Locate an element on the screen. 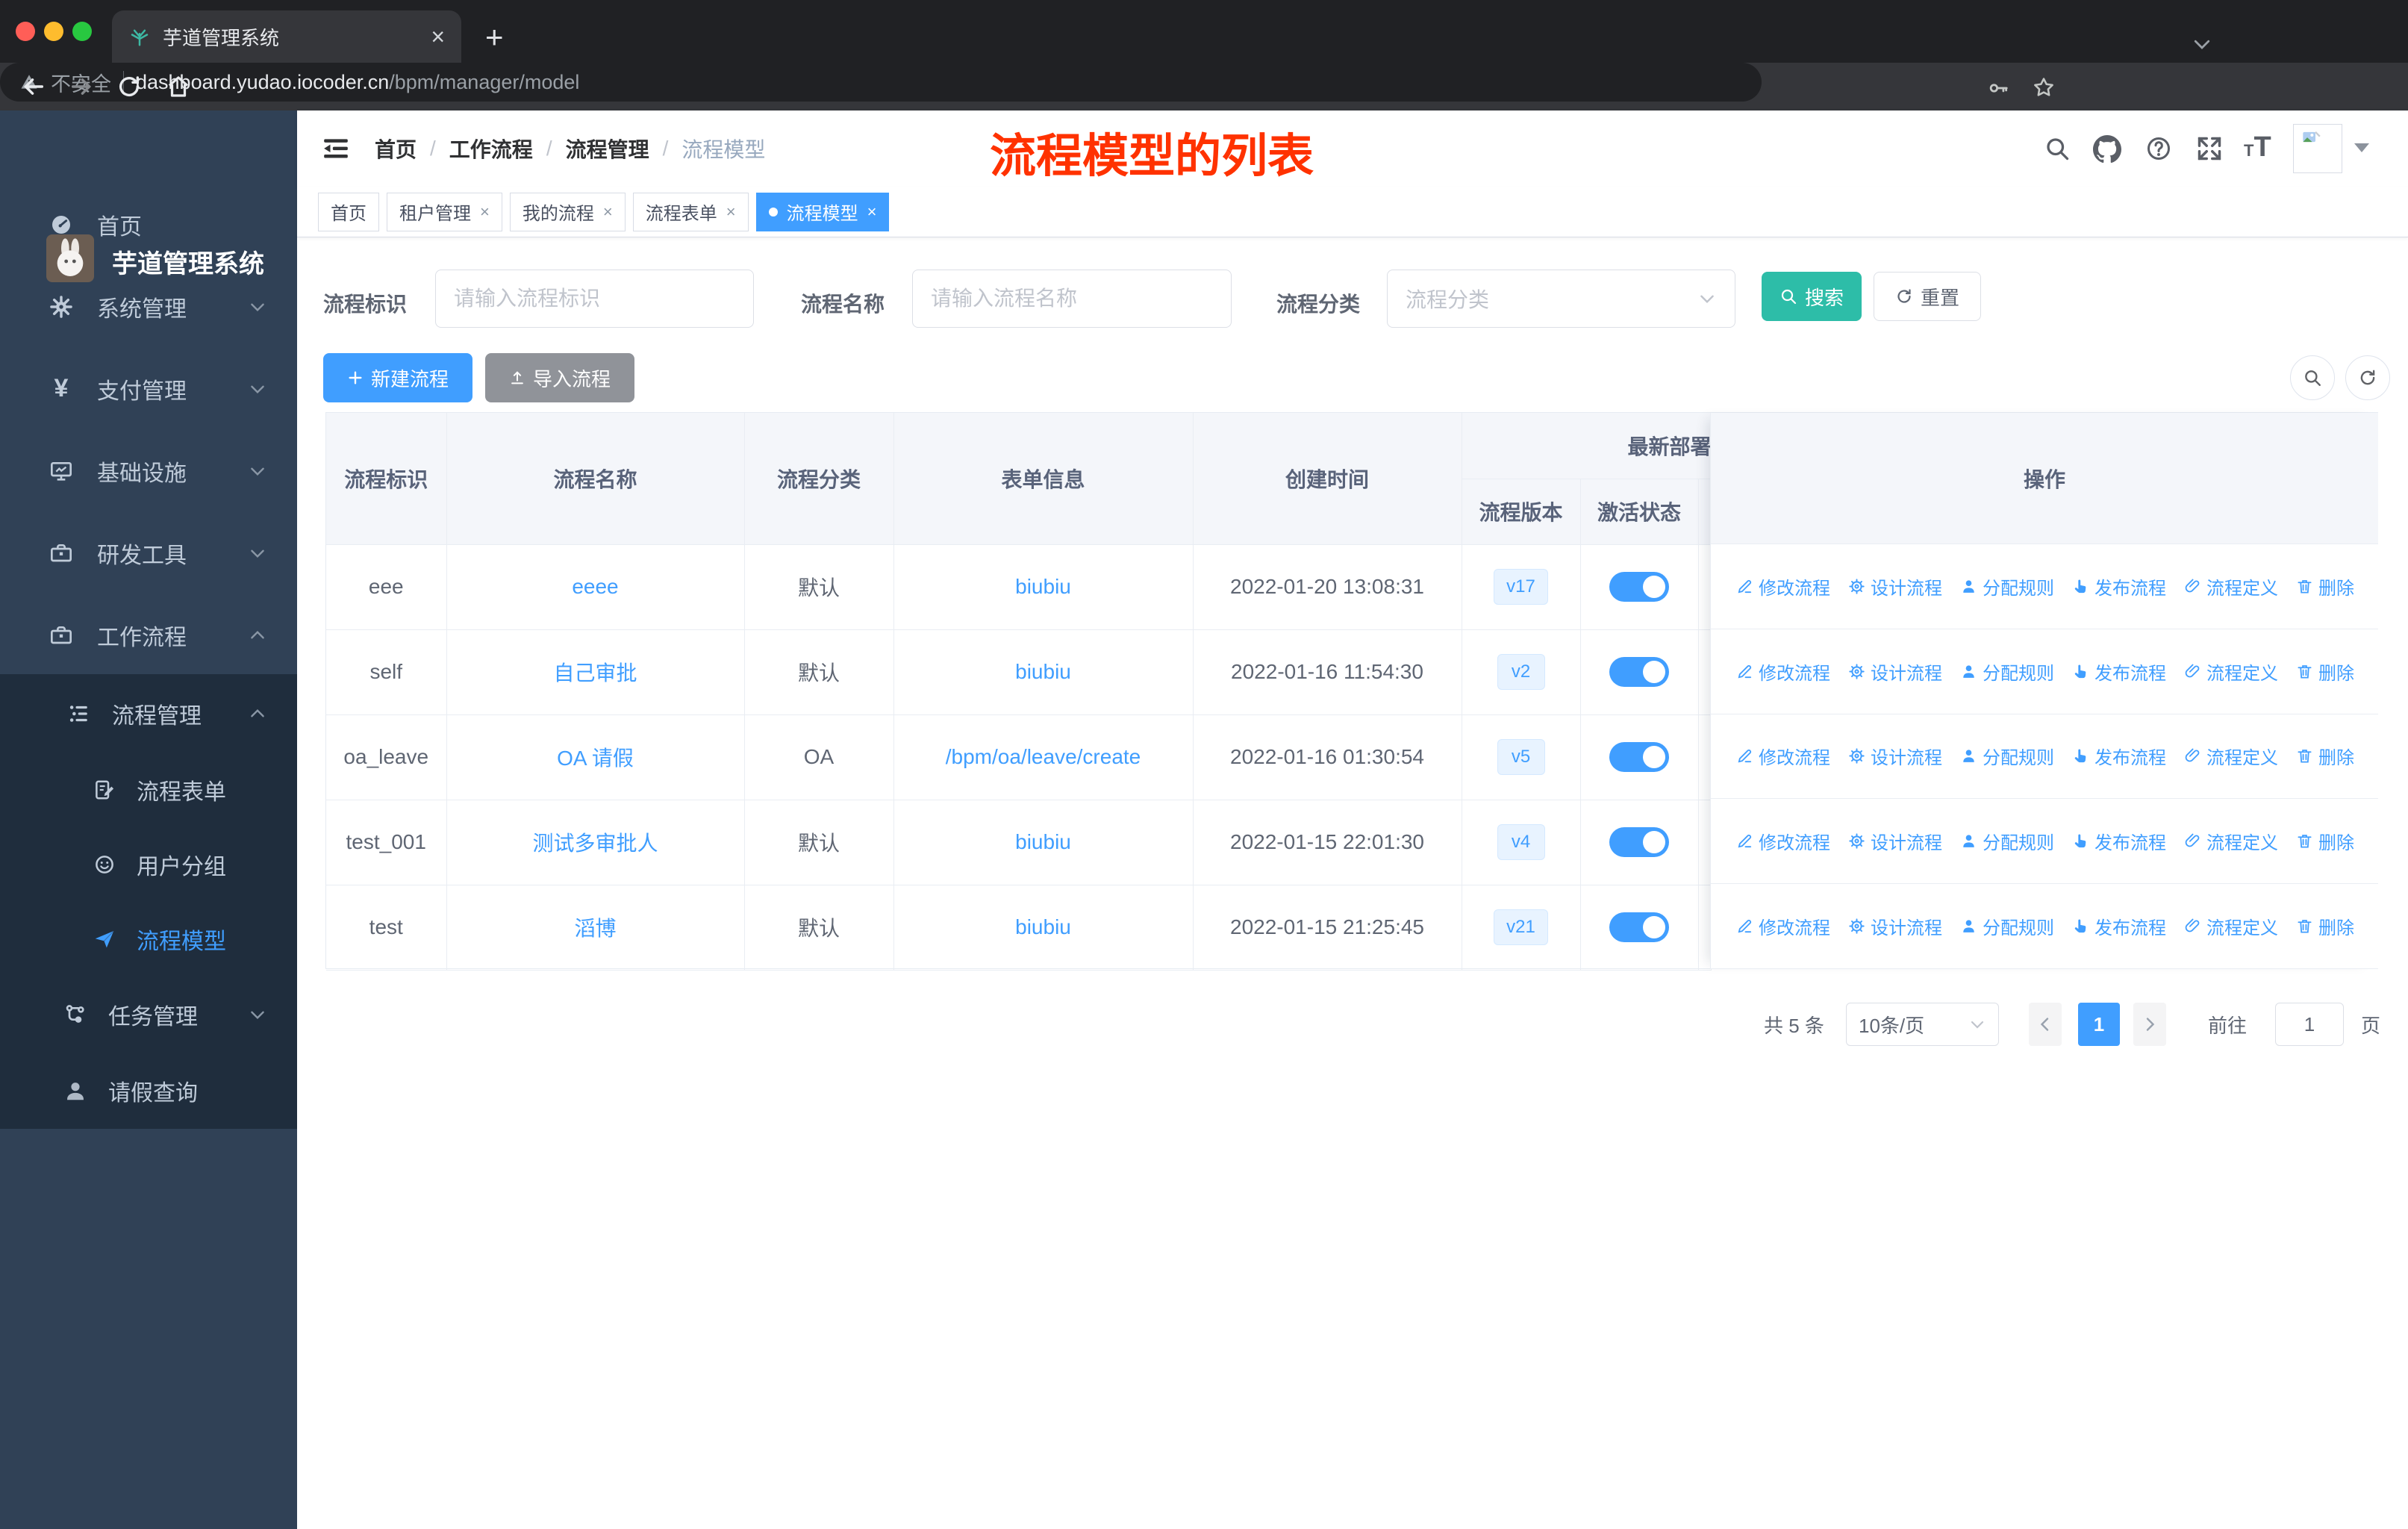 Image resolution: width=2408 pixels, height=1529 pixels. model-name-link: OA 请假 is located at coordinates (595, 758).